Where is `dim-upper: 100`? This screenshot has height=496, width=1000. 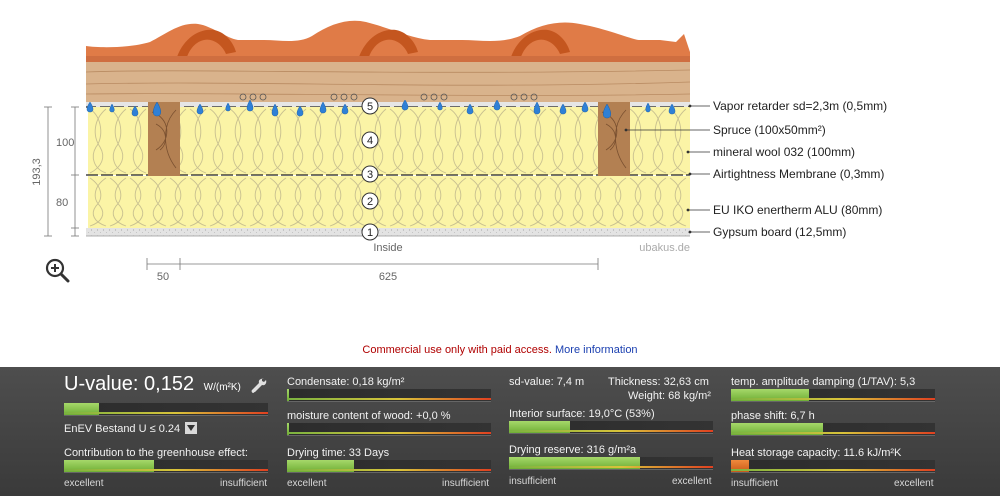
dim-upper: 100 is located at coordinates (65, 143).